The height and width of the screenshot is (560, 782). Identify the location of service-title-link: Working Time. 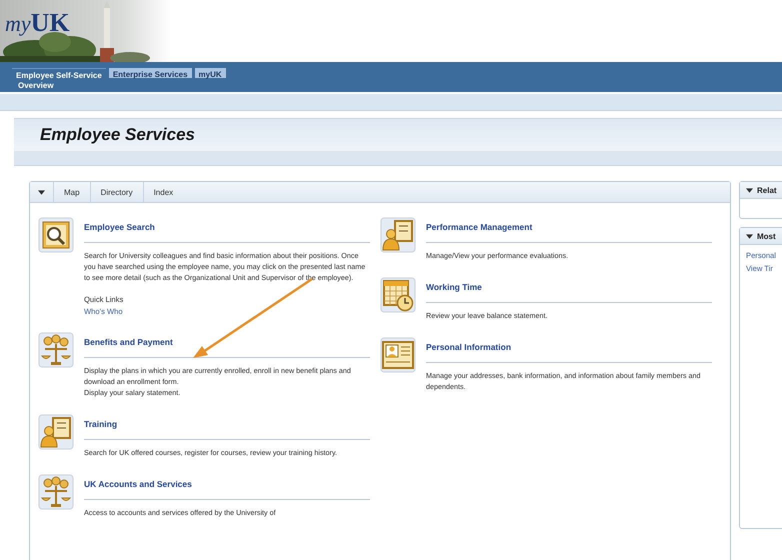
(454, 287).